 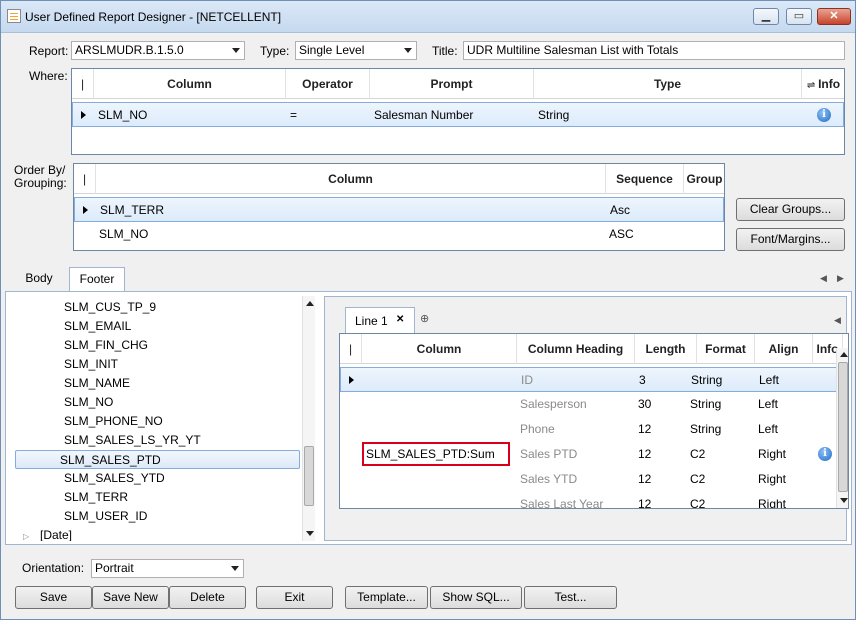 What do you see at coordinates (576, 349) in the screenshot?
I see `footer-col-heading: Column Heading` at bounding box center [576, 349].